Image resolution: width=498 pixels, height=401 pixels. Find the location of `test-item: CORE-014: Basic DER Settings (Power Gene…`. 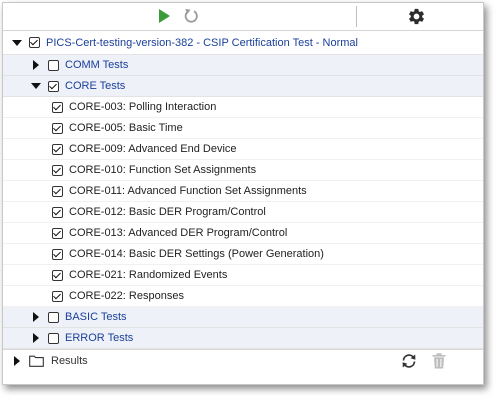

test-item: CORE-014: Basic DER Settings (Power Gene… is located at coordinates (243, 254).